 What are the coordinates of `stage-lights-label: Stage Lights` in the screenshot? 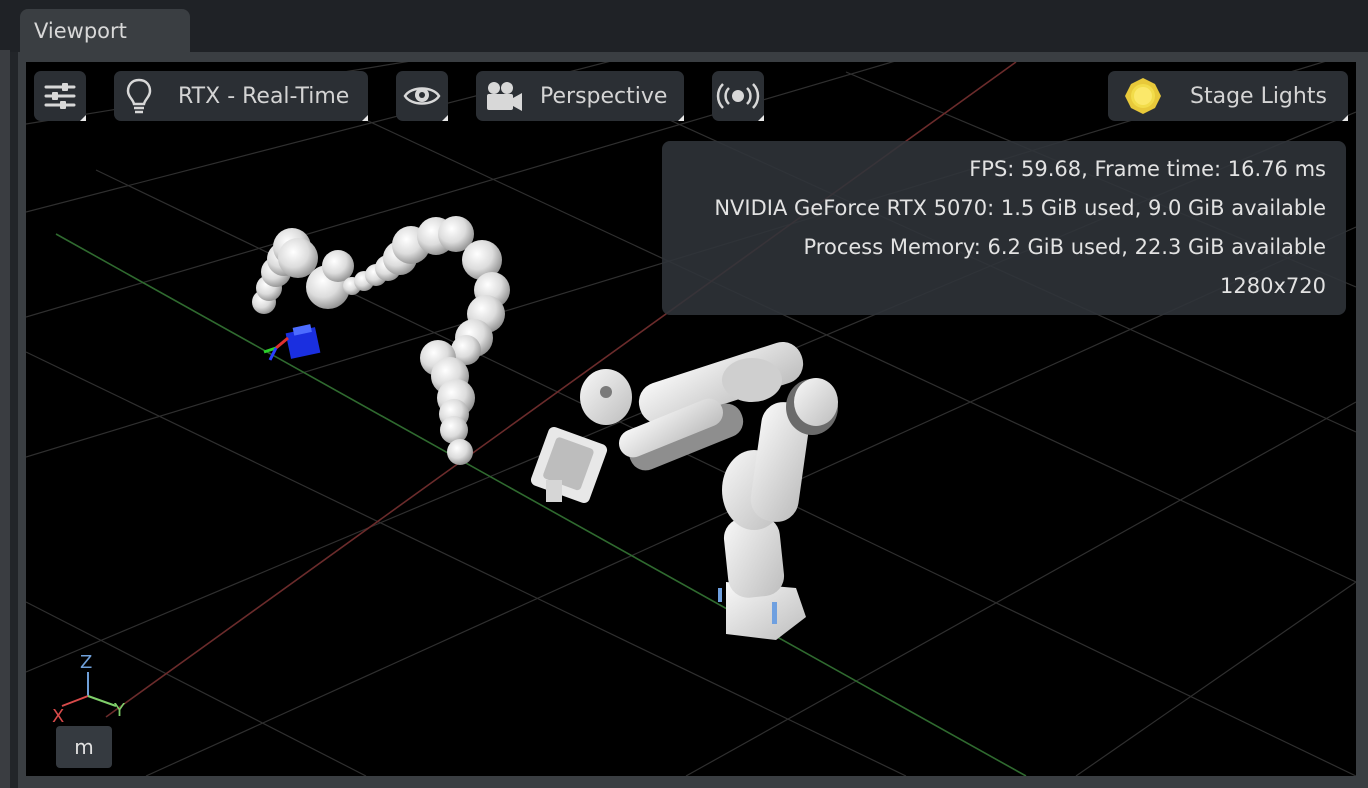 It's located at (1258, 96).